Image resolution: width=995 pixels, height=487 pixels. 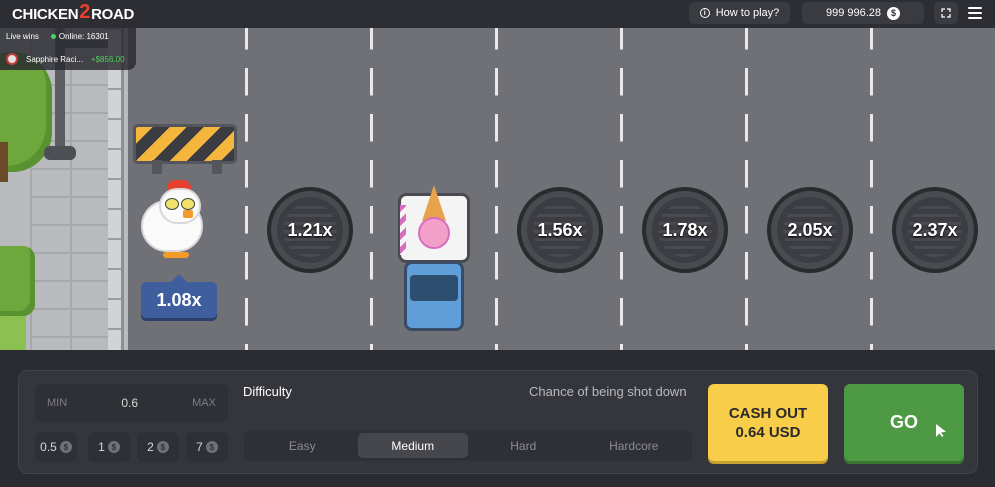 I want to click on online-dot-icon, so click(x=53, y=36).